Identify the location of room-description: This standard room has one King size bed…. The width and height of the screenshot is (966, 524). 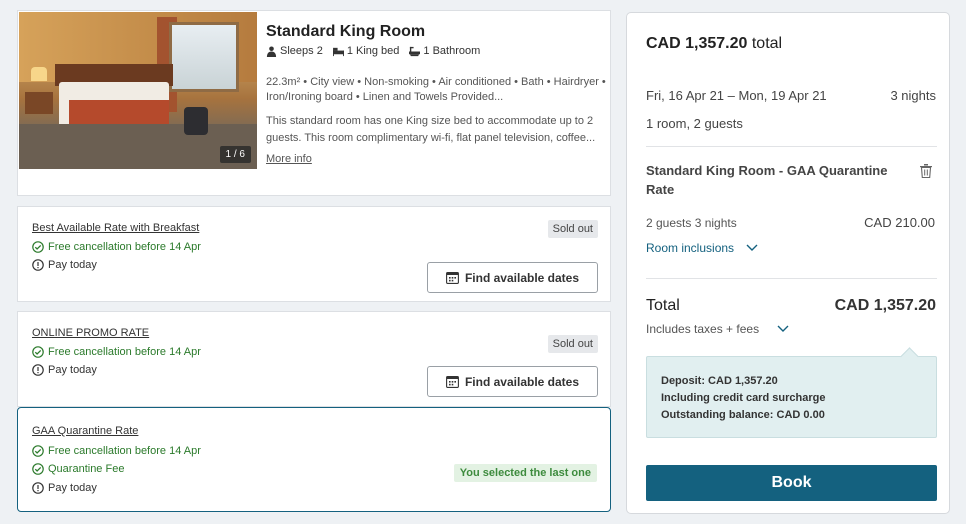
(431, 129).